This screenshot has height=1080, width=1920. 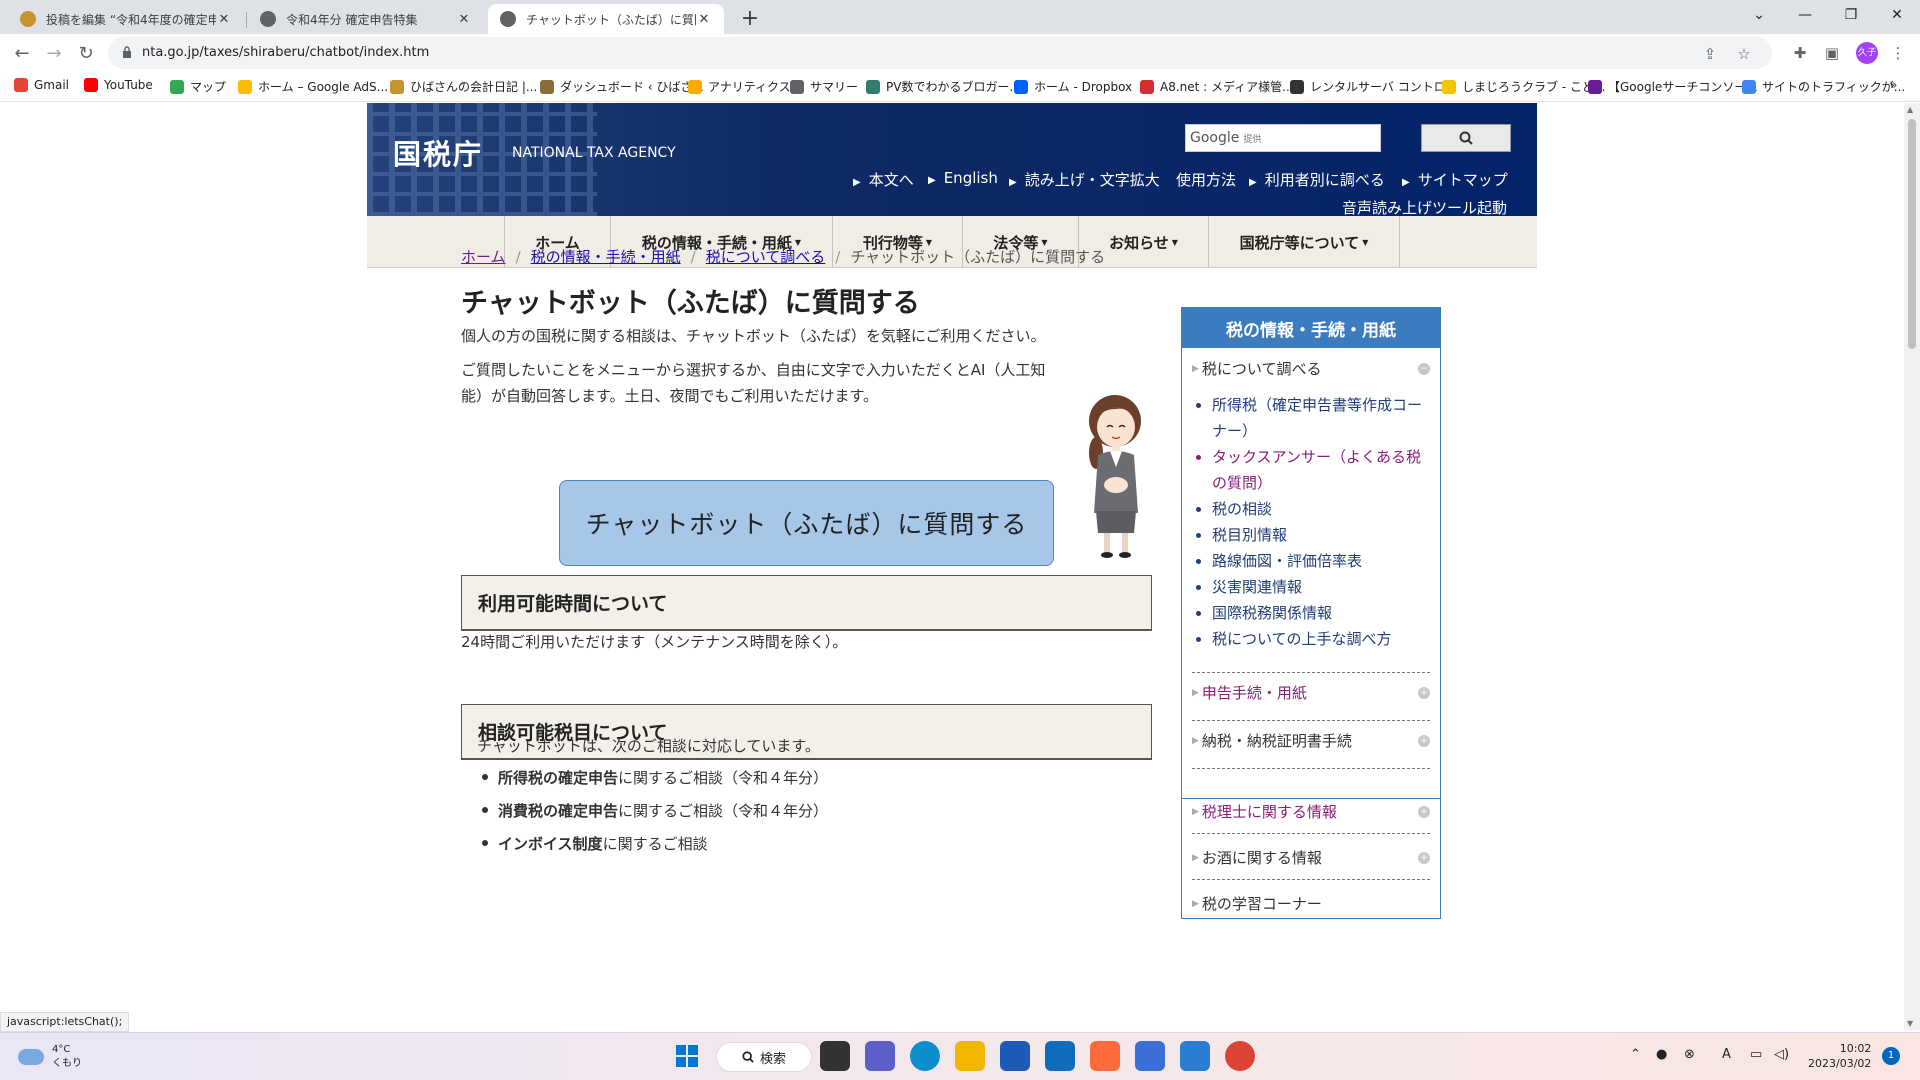 I want to click on tab-divider, so click(x=246, y=20).